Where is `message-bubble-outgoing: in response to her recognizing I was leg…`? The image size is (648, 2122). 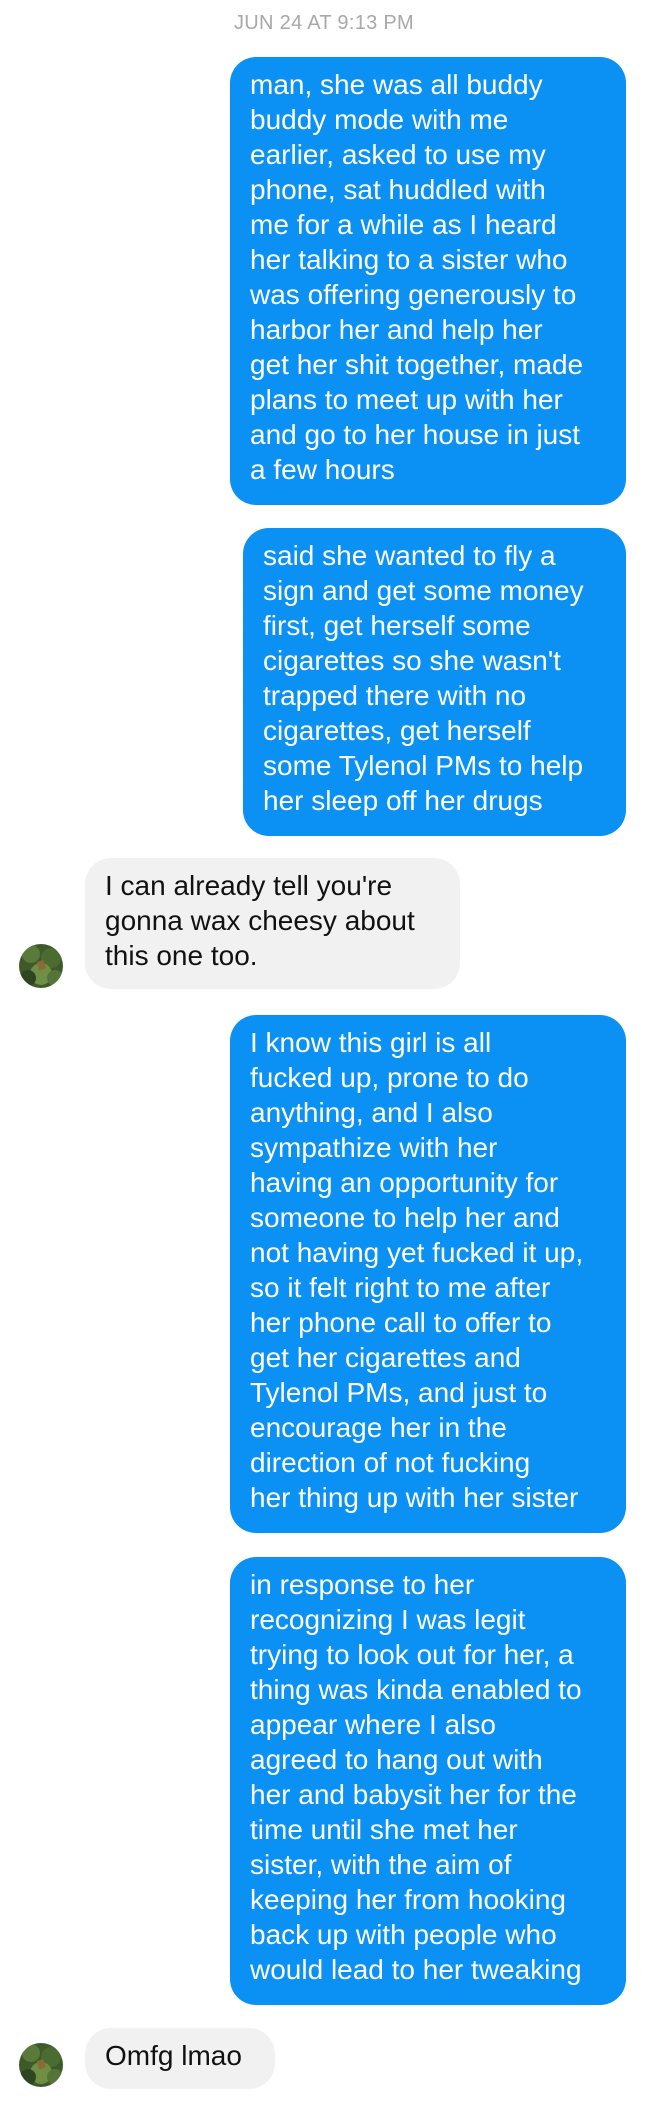
message-bubble-outgoing: in response to her recognizing I was leg… is located at coordinates (428, 1781).